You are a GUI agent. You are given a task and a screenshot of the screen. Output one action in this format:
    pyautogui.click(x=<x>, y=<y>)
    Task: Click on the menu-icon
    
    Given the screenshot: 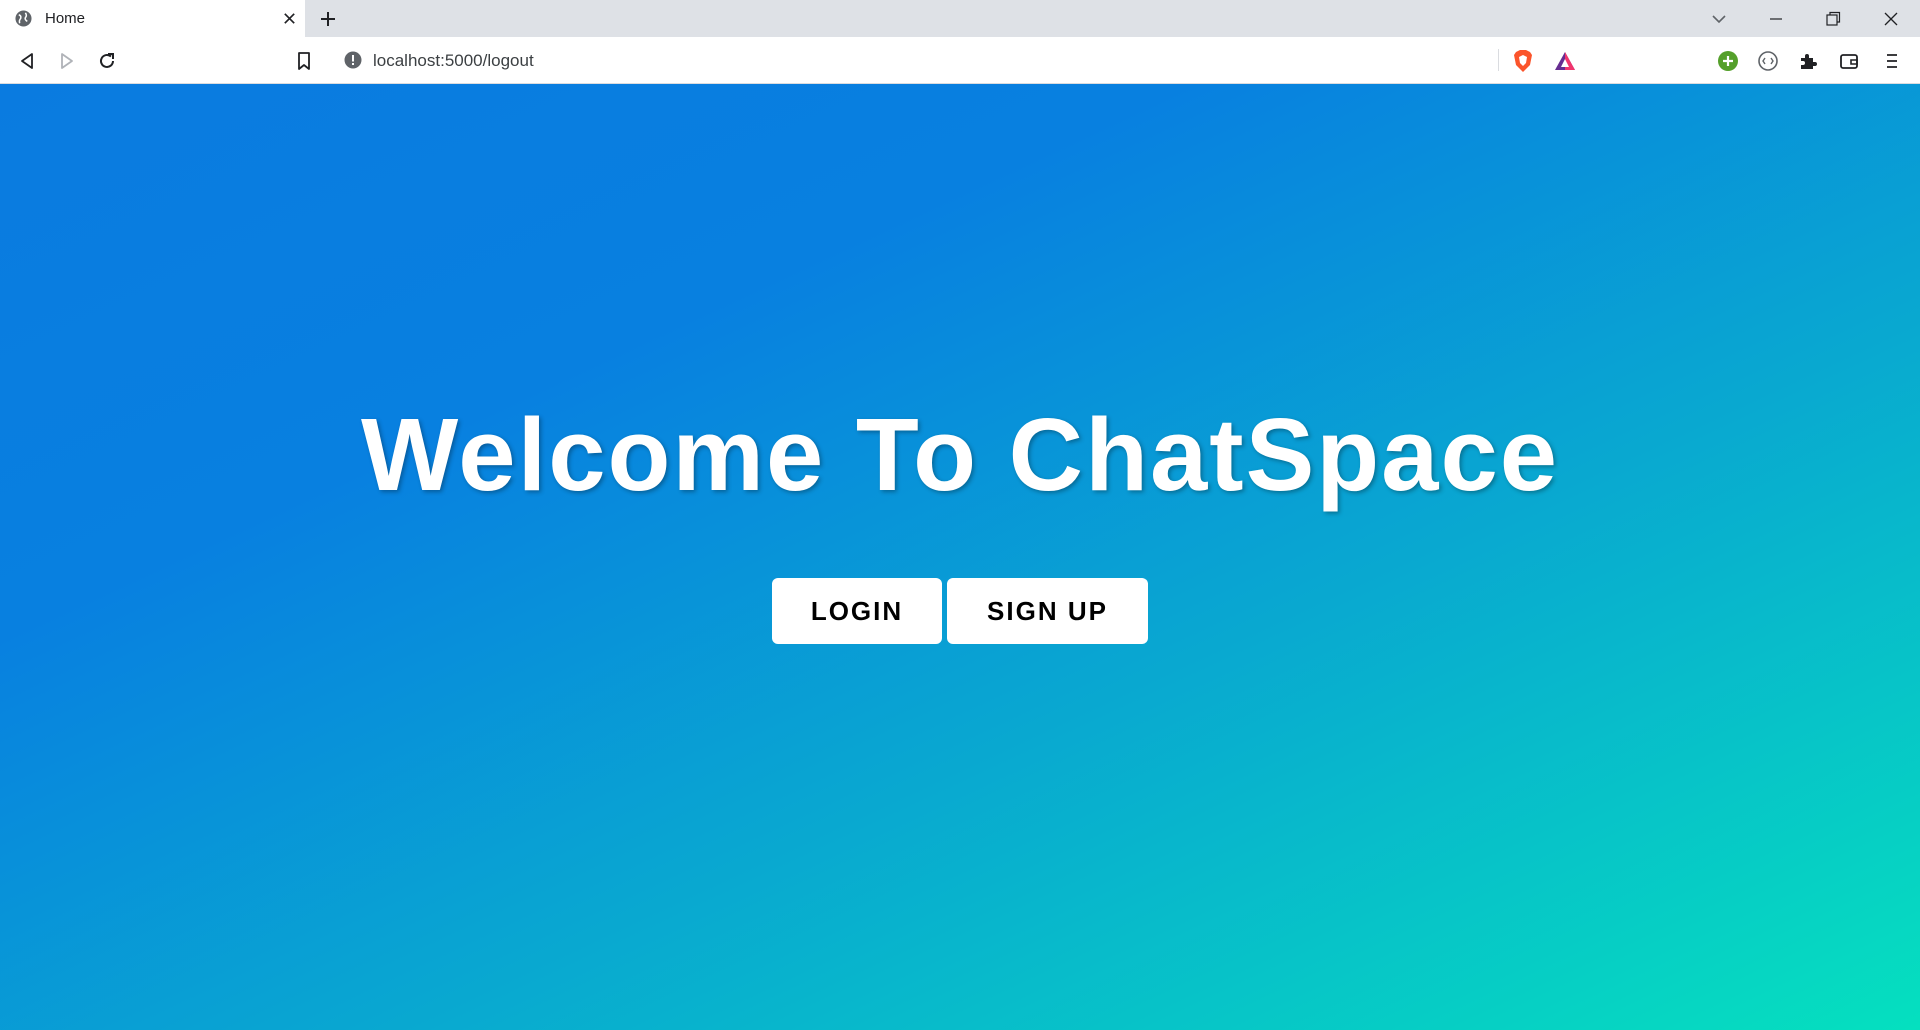 What is the action you would take?
    pyautogui.click(x=1892, y=61)
    